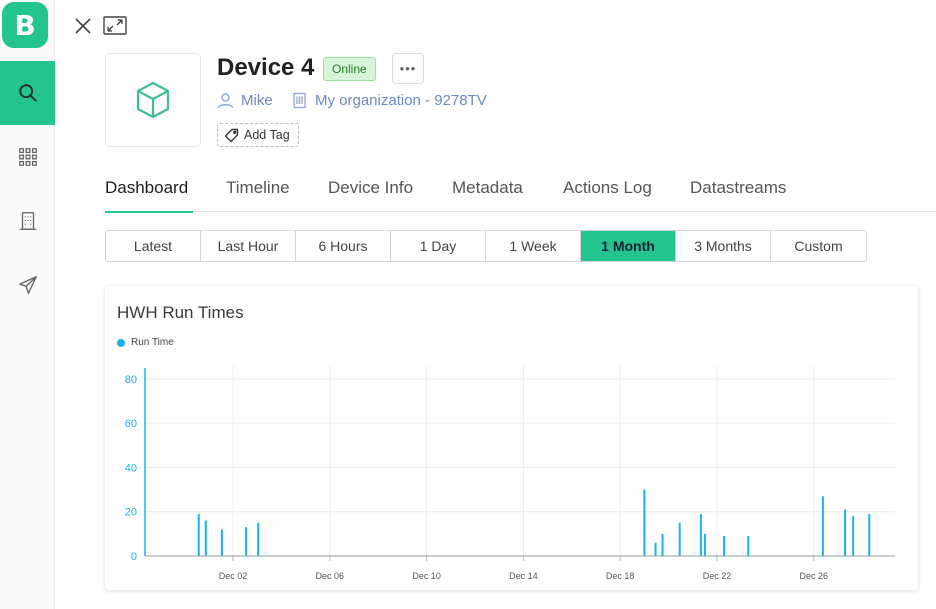 The image size is (936, 609). What do you see at coordinates (131, 380) in the screenshot?
I see `y-tick-label: 80` at bounding box center [131, 380].